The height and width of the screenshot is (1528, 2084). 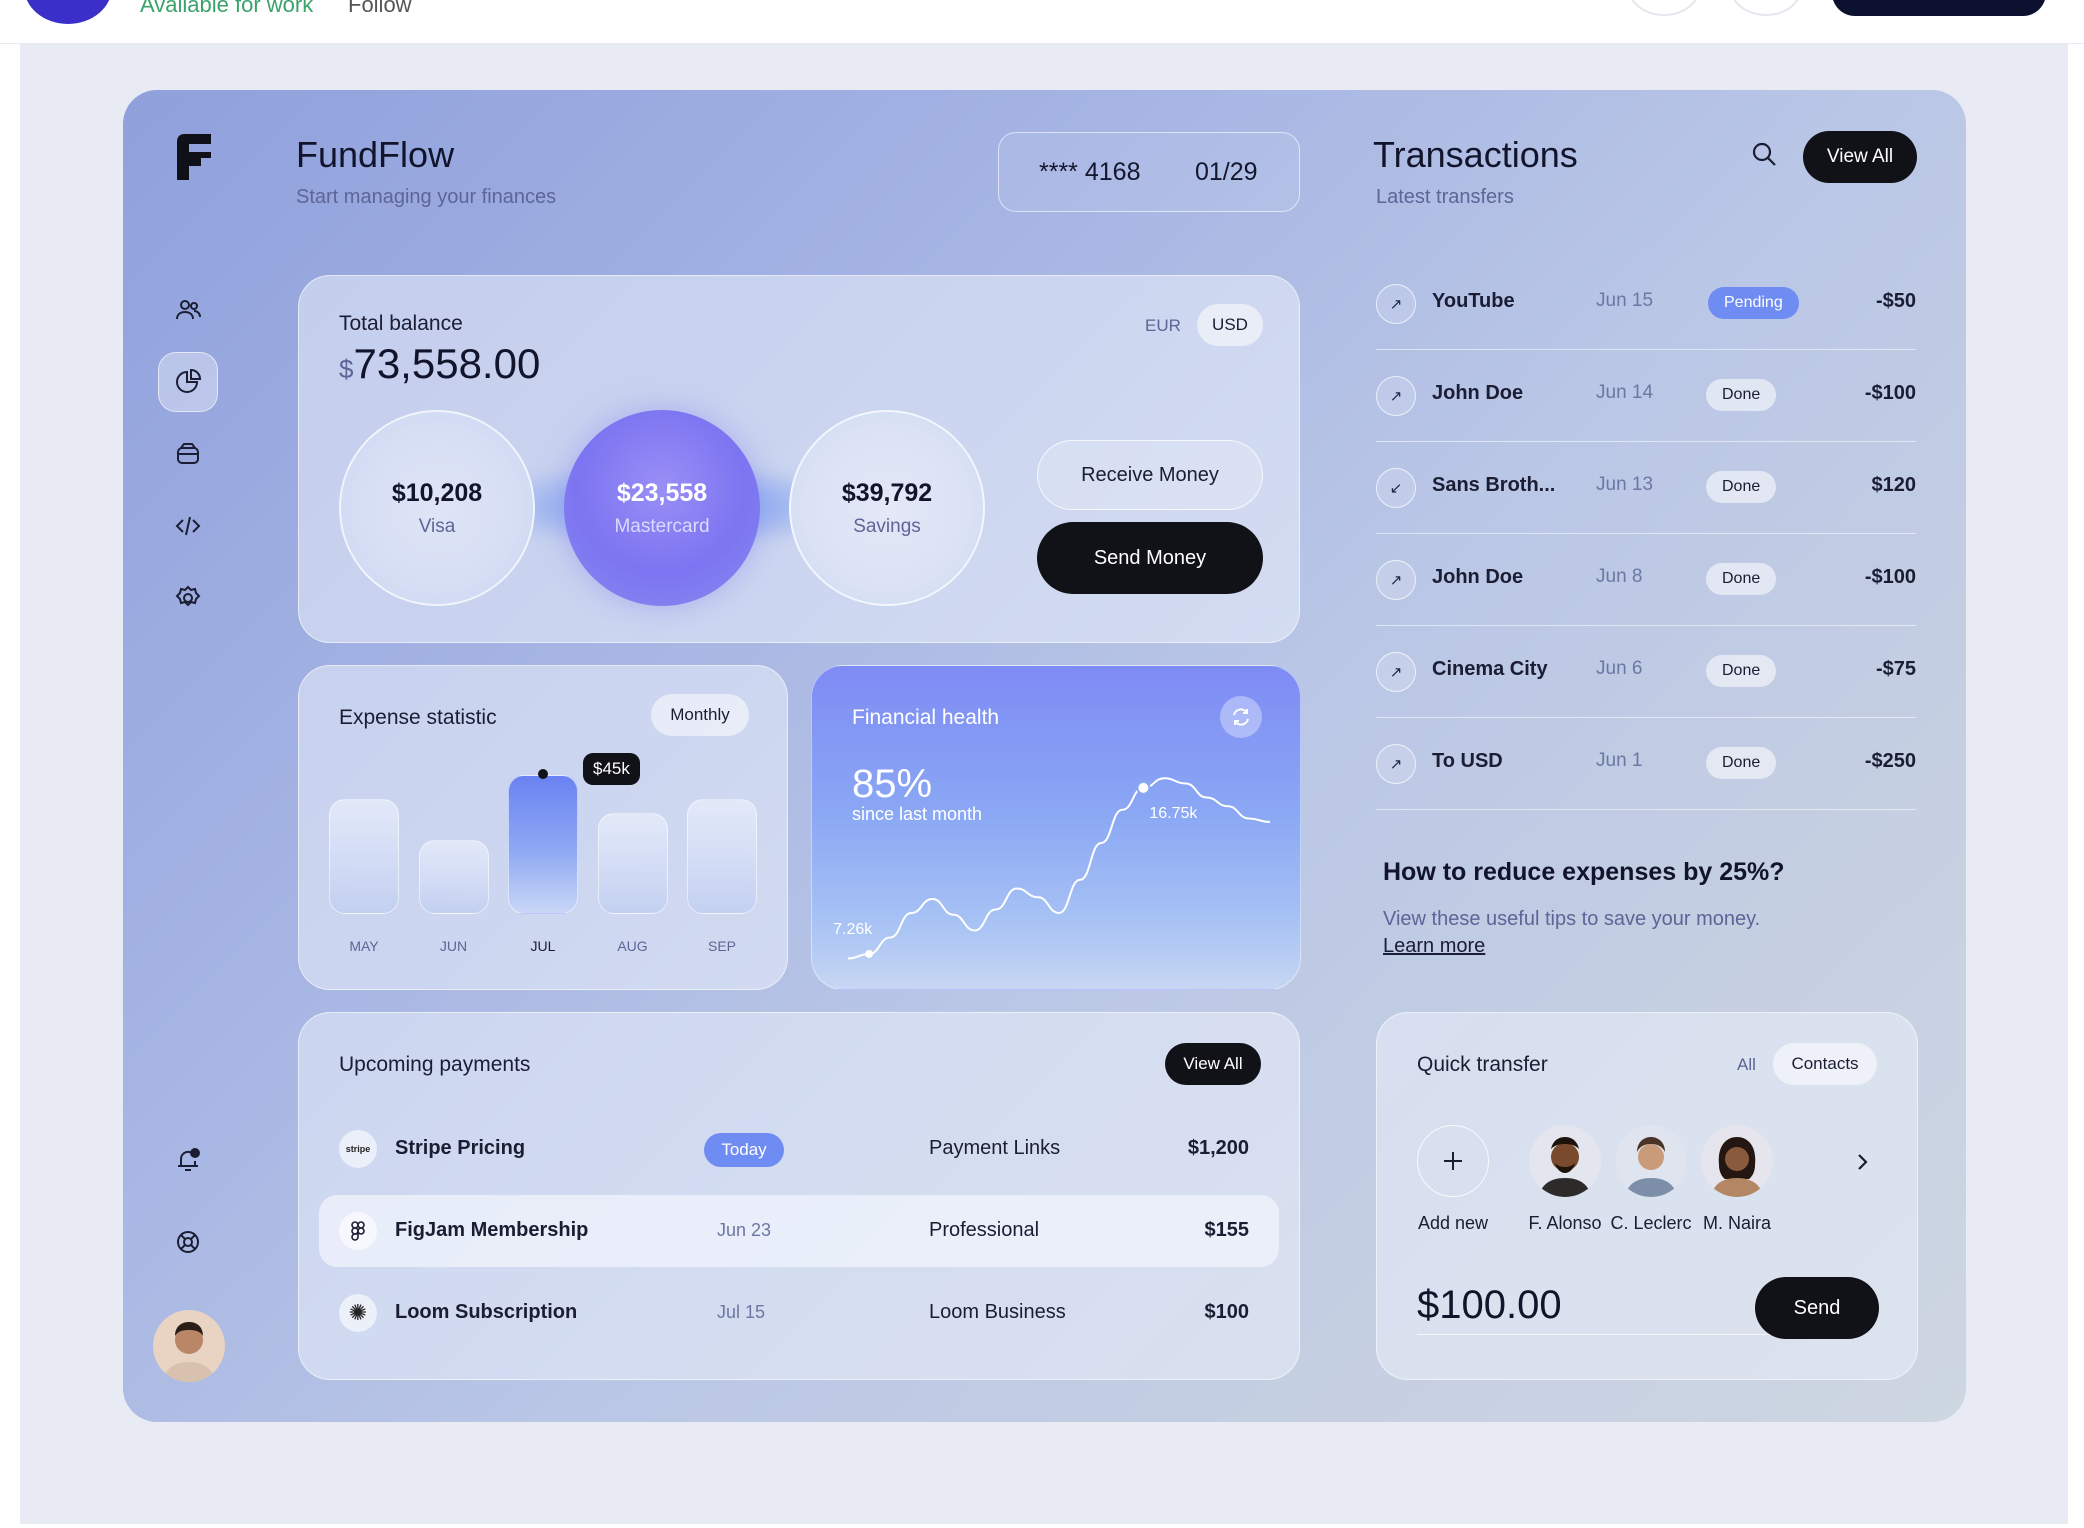 What do you see at coordinates (1475, 154) in the screenshot?
I see `transactions-title: Transactions` at bounding box center [1475, 154].